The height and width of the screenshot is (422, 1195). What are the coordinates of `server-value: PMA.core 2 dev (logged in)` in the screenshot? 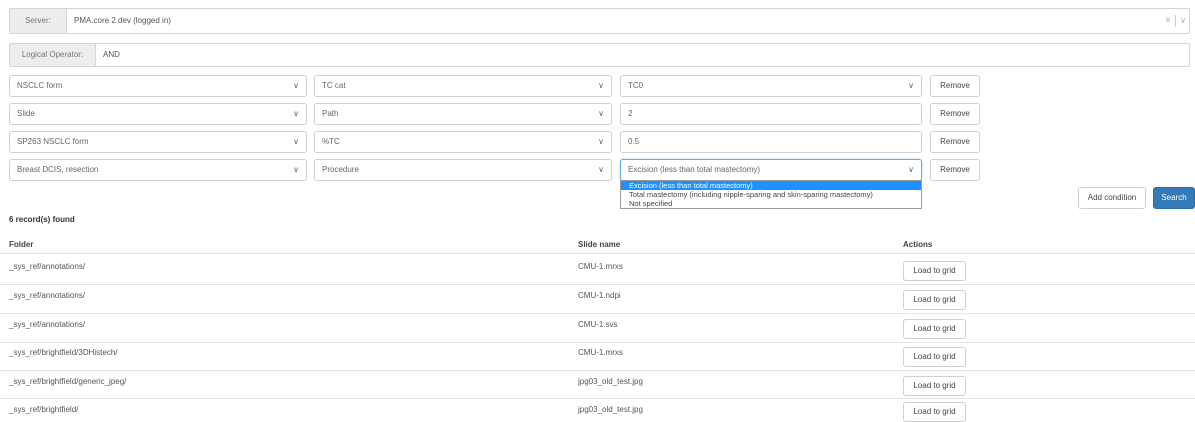 It's located at (122, 20).